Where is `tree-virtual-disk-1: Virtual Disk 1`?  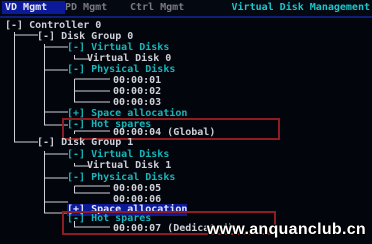
tree-virtual-disk-1: Virtual Disk 1 is located at coordinates (129, 166).